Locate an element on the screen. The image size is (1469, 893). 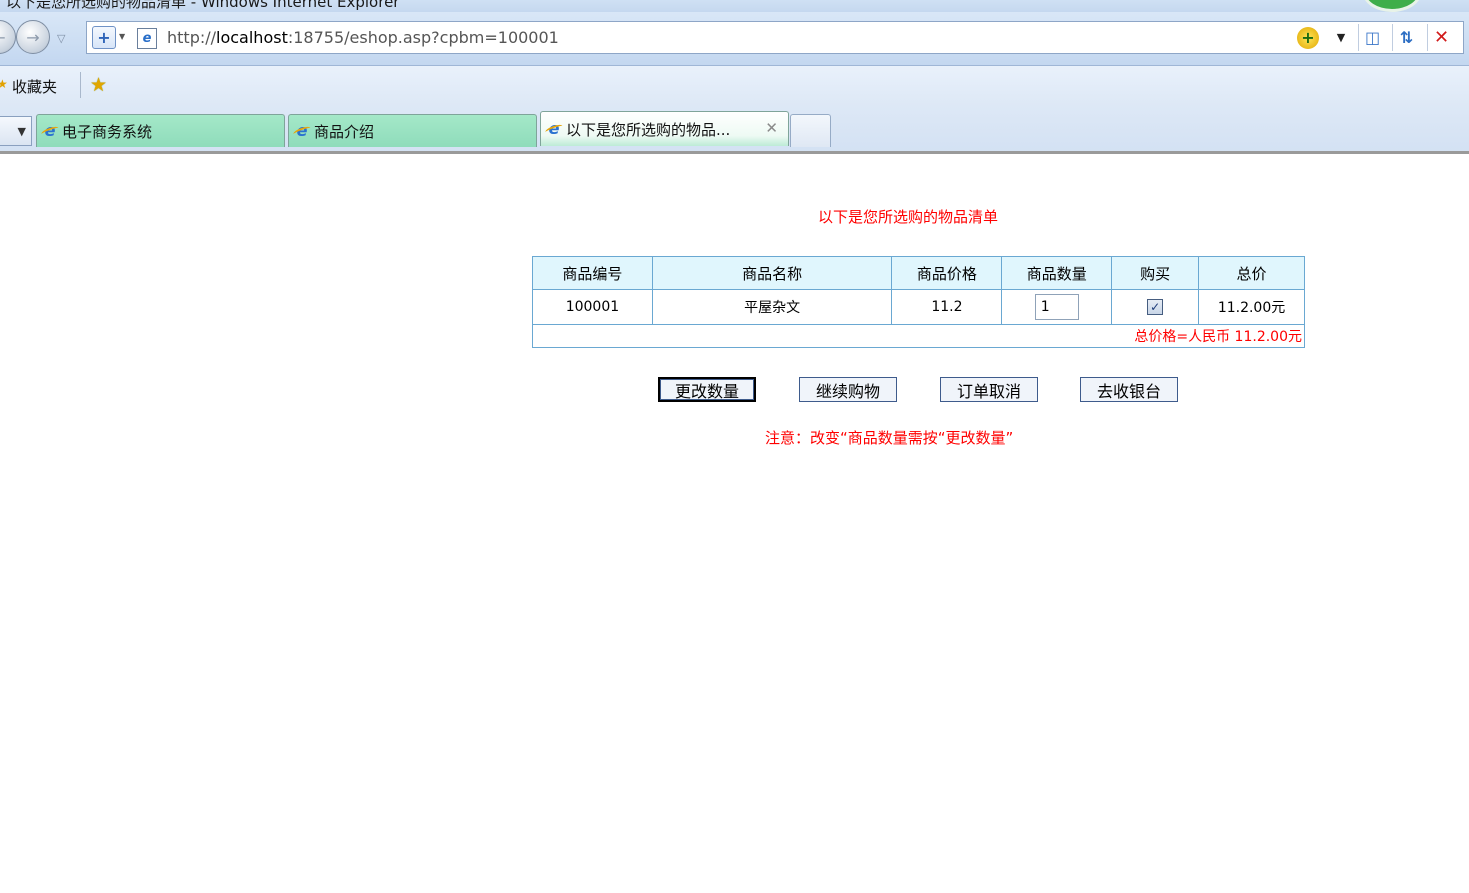
product-price: 11.2 is located at coordinates (947, 307).